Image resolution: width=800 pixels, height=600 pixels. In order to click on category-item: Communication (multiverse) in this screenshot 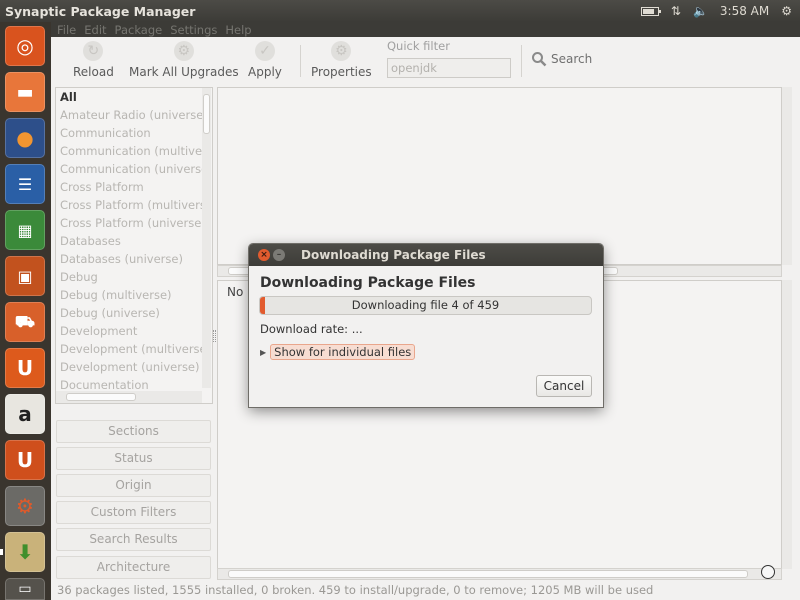, I will do `click(129, 151)`.